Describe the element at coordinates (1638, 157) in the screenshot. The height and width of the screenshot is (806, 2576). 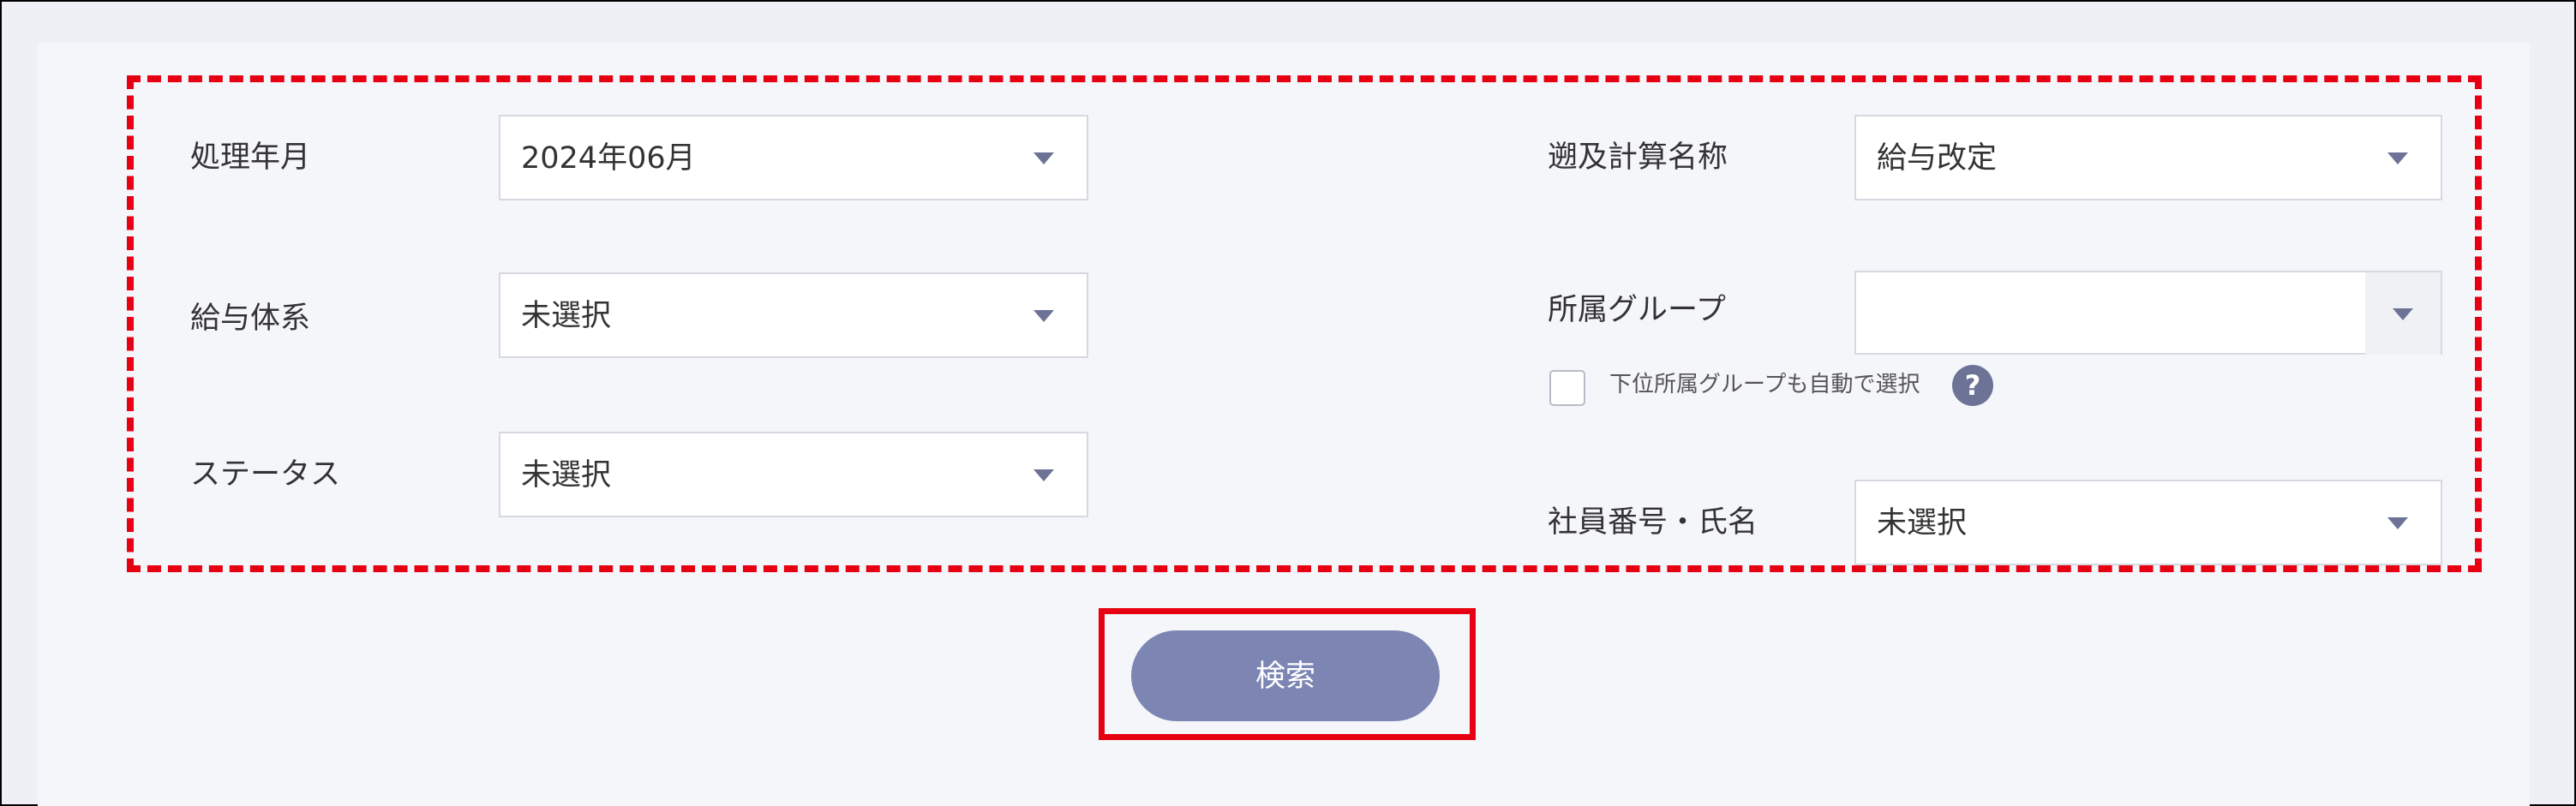
I see `retro-calc-name-label: 遡及計算名称` at that location.